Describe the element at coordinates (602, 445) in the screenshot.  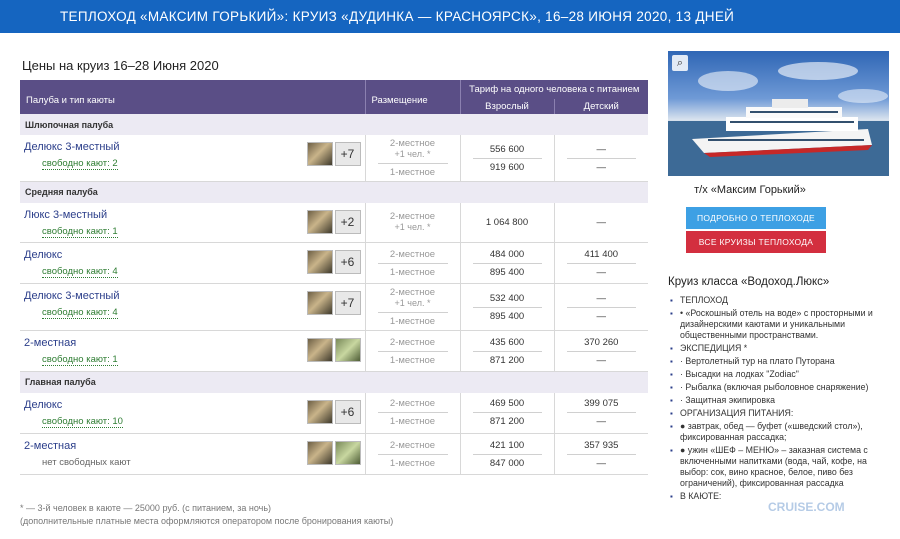
I see `child-price: 357 935` at that location.